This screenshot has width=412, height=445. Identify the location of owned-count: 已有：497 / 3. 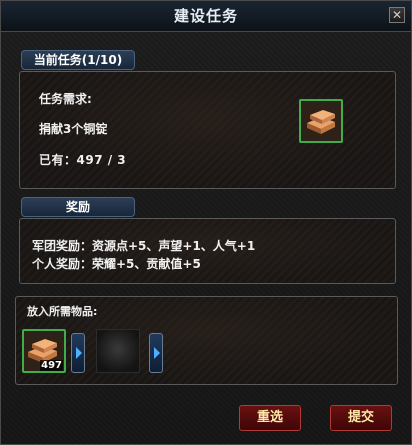
(83, 160).